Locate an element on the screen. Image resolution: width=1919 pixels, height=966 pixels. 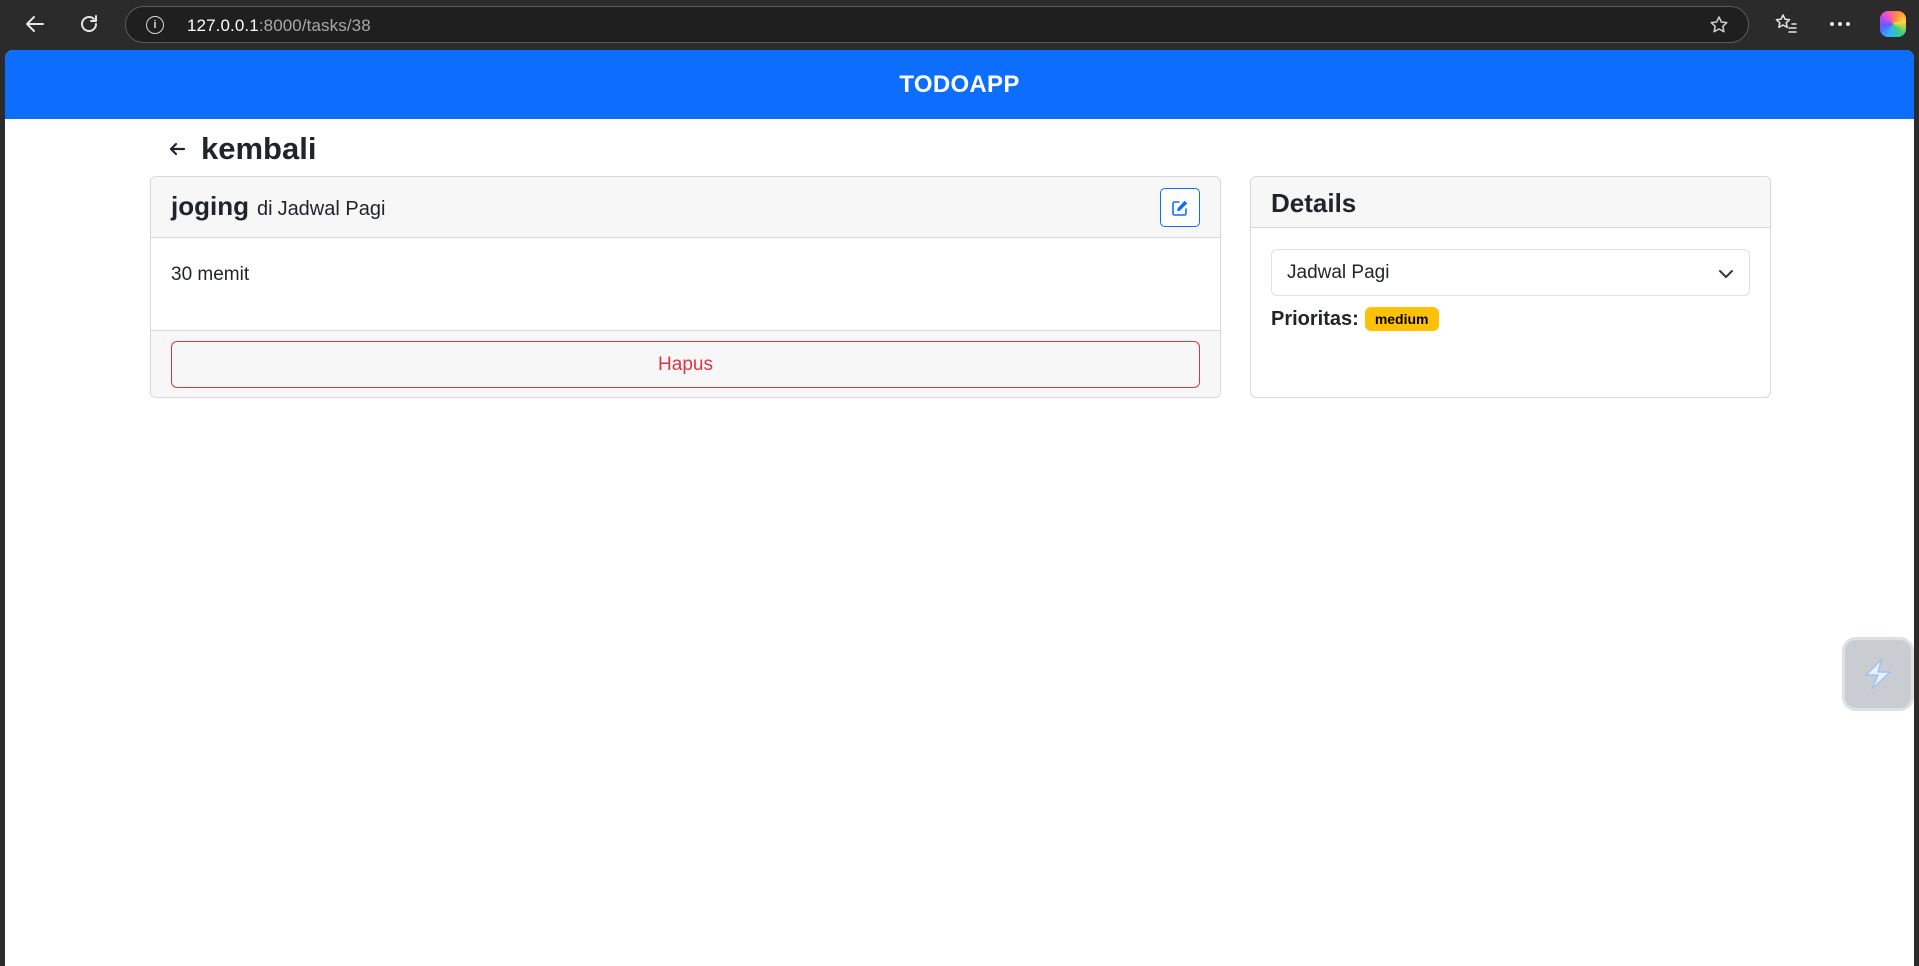
task-name: joging is located at coordinates (210, 206).